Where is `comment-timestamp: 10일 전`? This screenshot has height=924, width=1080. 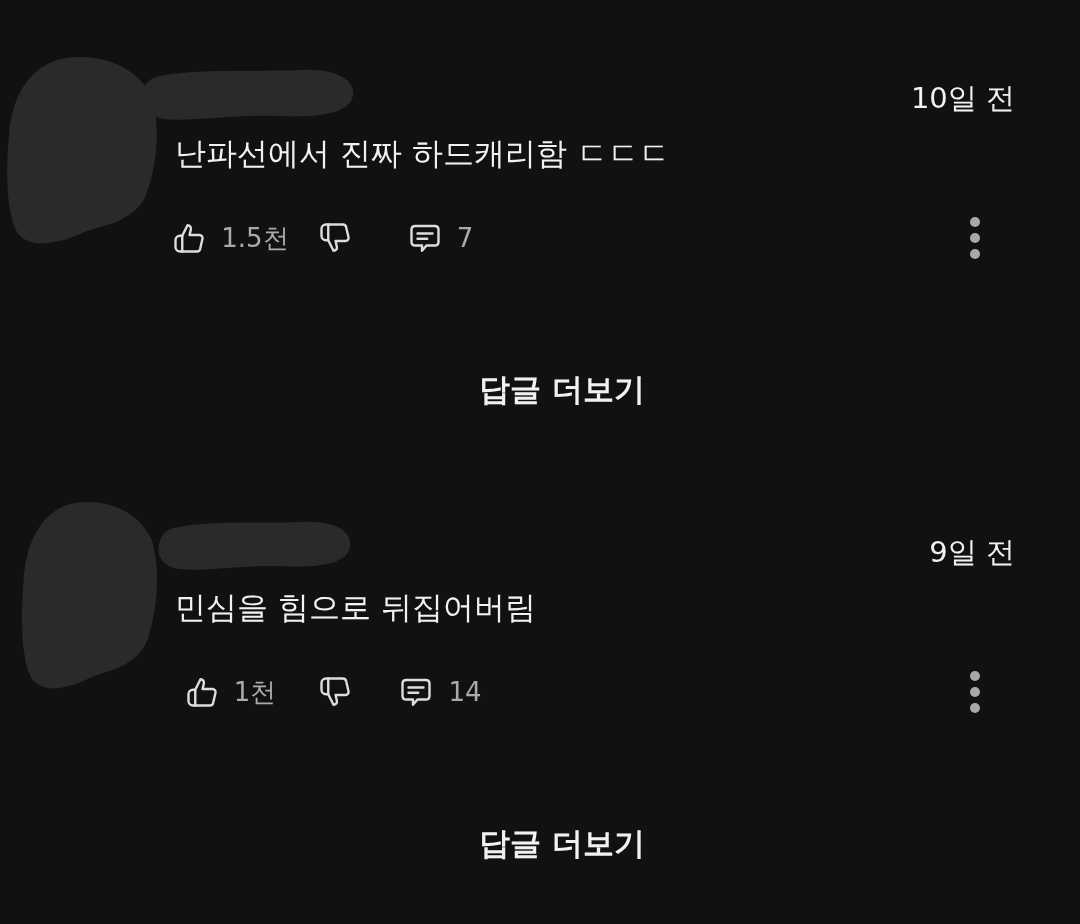
comment-timestamp: 10일 전 is located at coordinates (962, 98).